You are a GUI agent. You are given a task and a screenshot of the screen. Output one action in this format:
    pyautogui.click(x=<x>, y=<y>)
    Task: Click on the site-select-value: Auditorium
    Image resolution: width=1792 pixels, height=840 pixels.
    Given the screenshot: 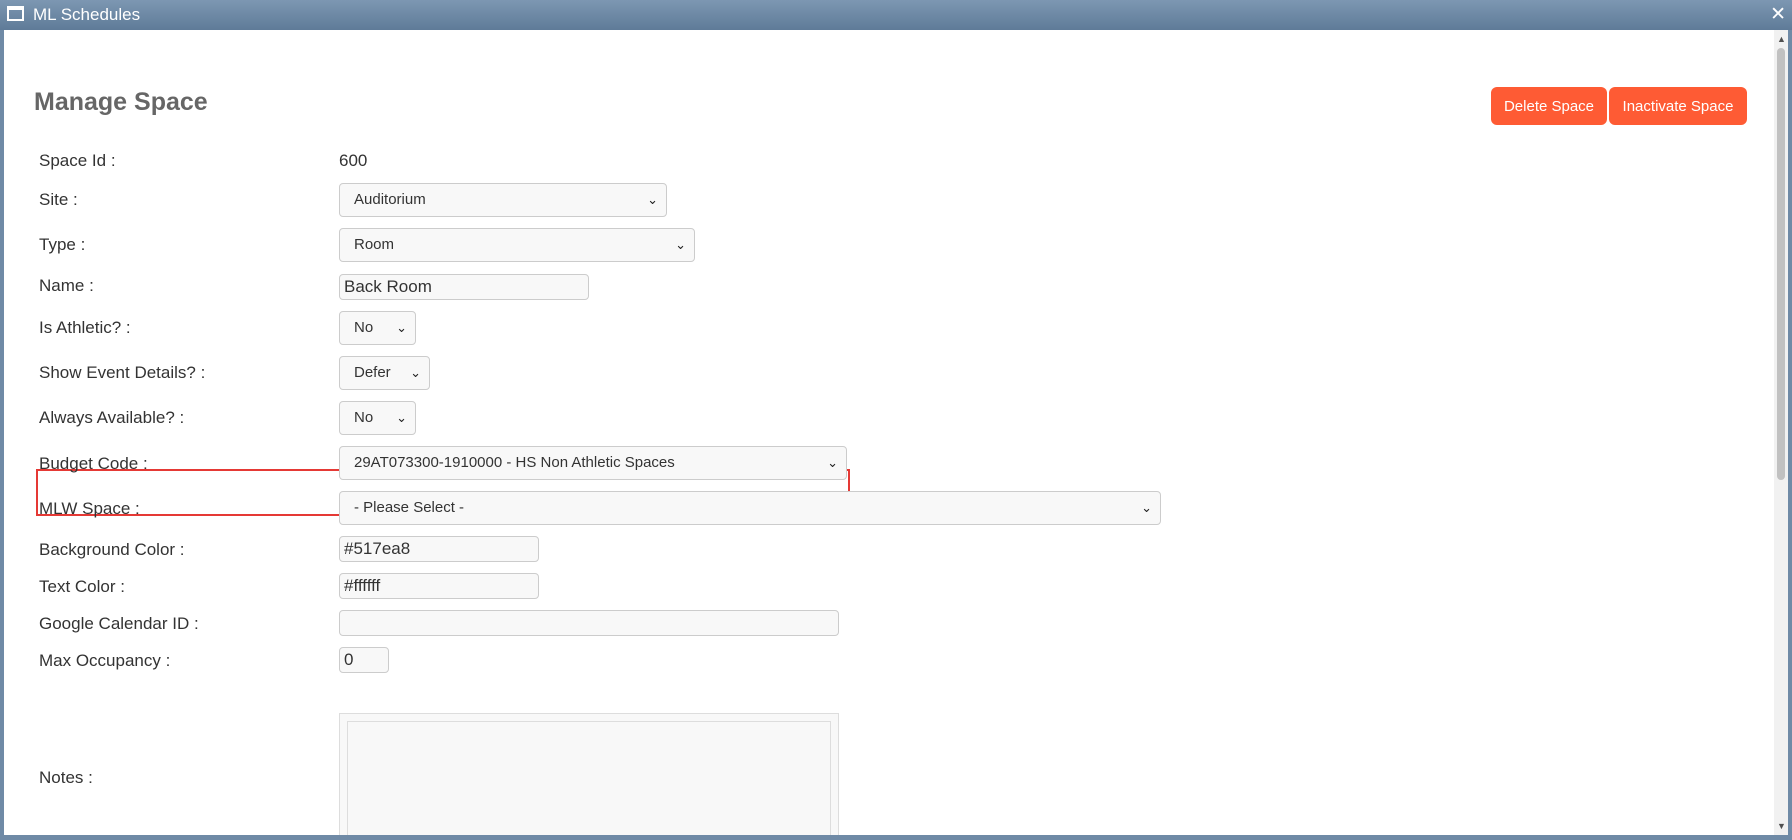 What is the action you would take?
    pyautogui.click(x=390, y=199)
    